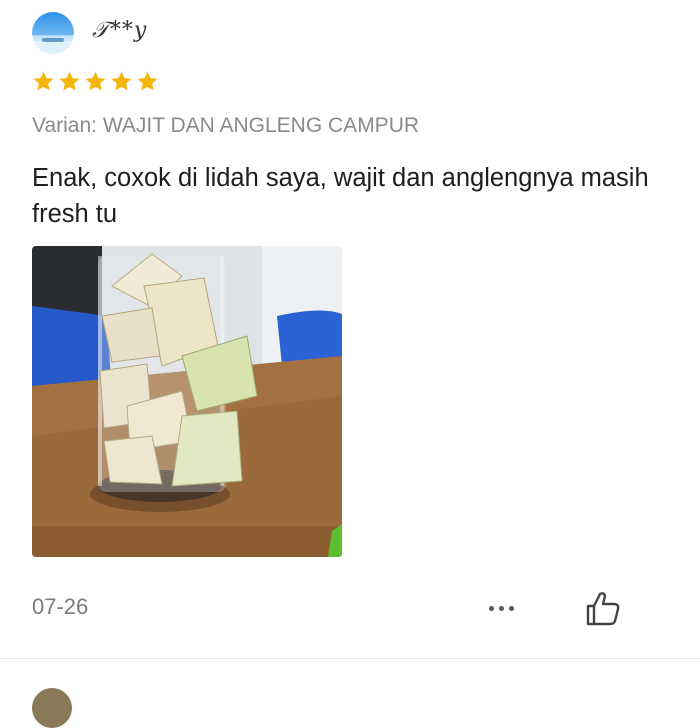 This screenshot has height=728, width=700. Describe the element at coordinates (52, 708) in the screenshot. I see `next-review-avatar` at that location.